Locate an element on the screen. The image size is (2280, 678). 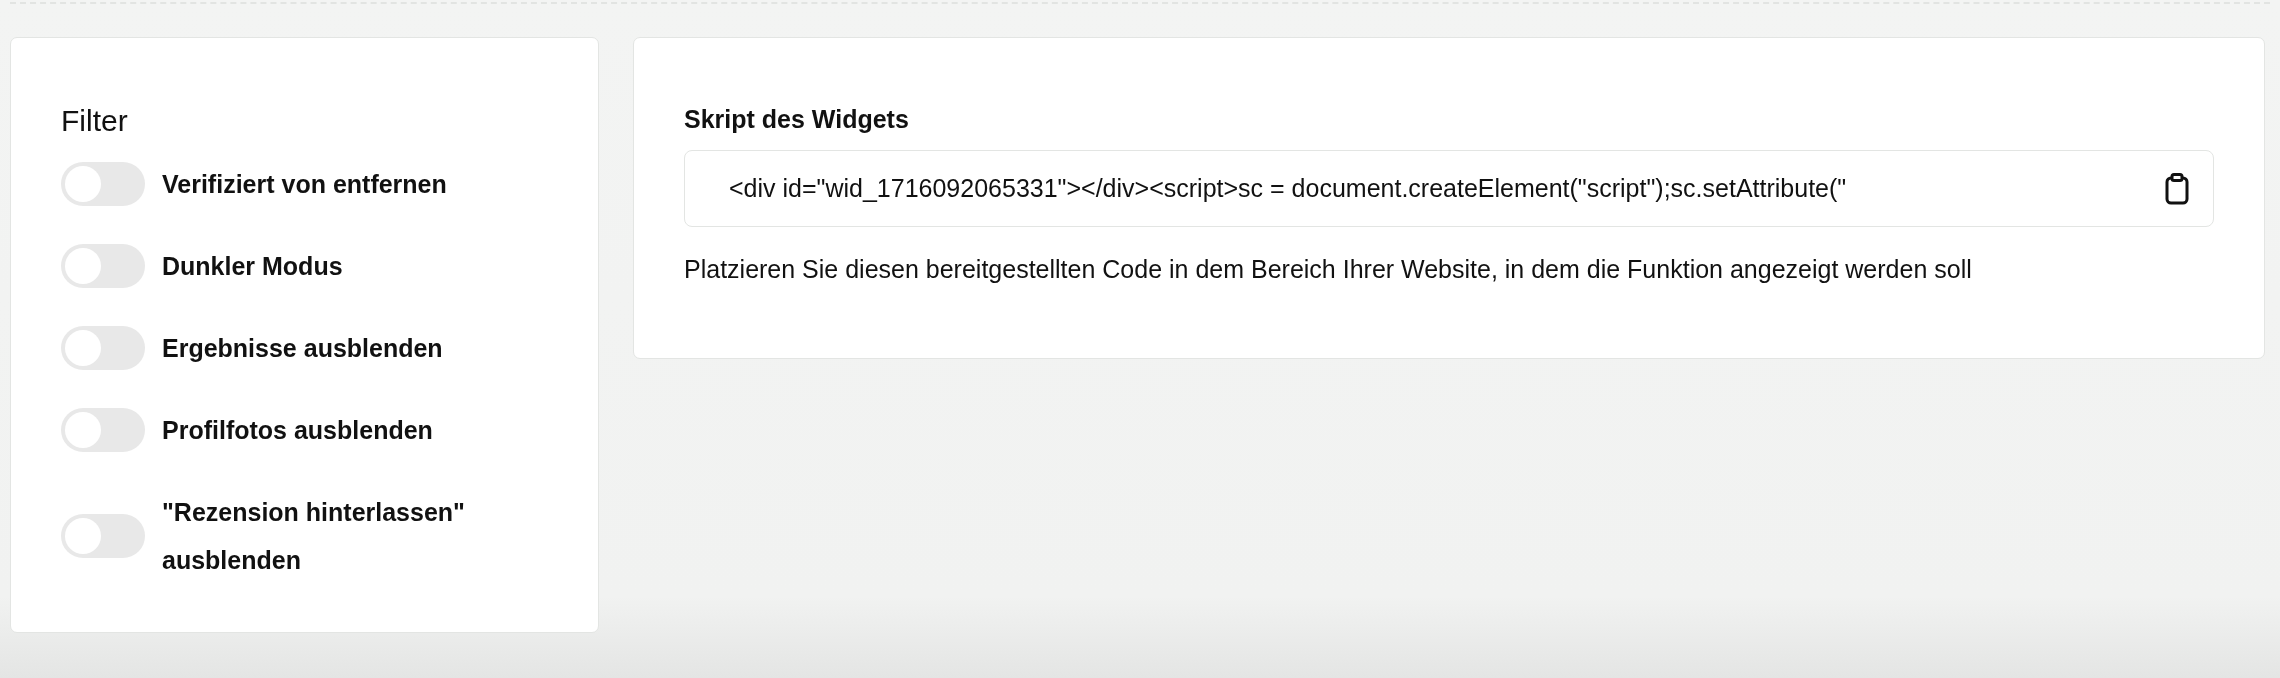
filter-title: Filter is located at coordinates (95, 121).